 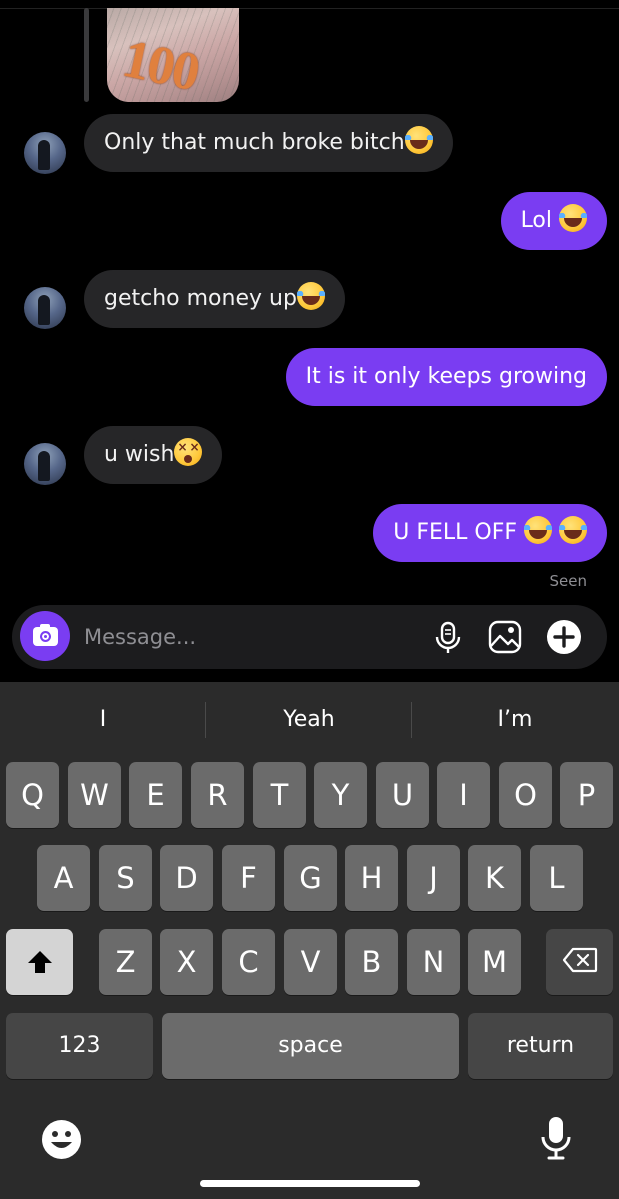 I want to click on suggestion-3: I’m, so click(x=515, y=720).